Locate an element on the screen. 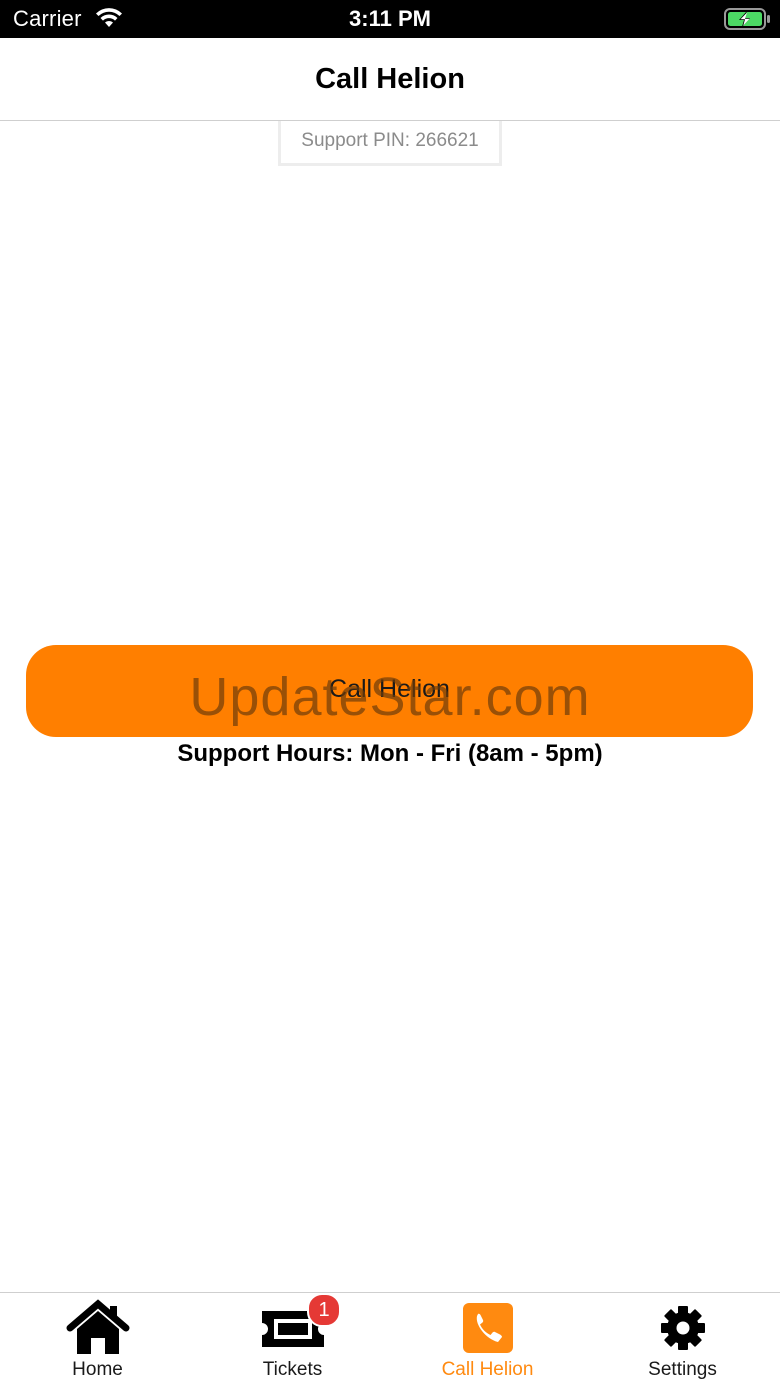 The height and width of the screenshot is (1387, 780). tab-call-helion: Call Helion is located at coordinates (487, 1340).